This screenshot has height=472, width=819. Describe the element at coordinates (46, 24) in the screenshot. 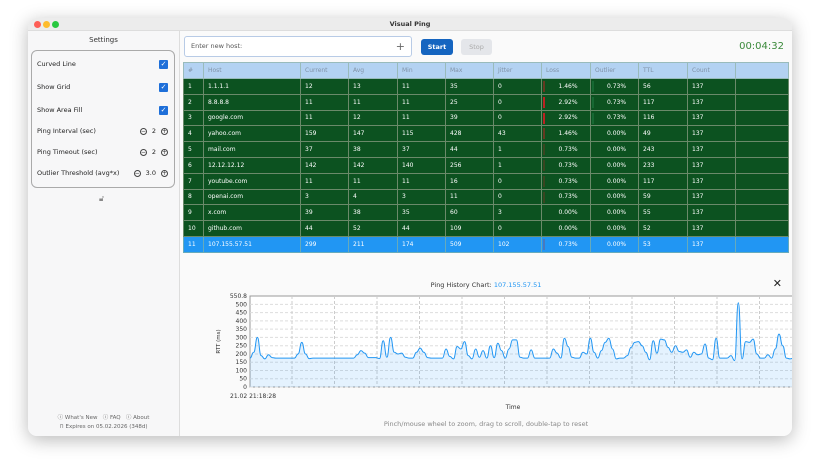

I see `minimize-window-button` at that location.